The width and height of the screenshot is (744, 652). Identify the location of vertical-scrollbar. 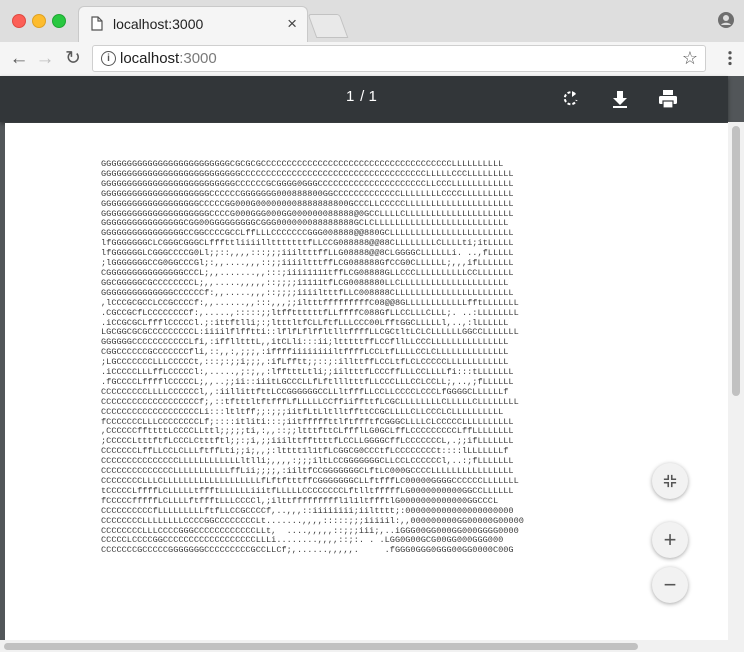
(736, 387).